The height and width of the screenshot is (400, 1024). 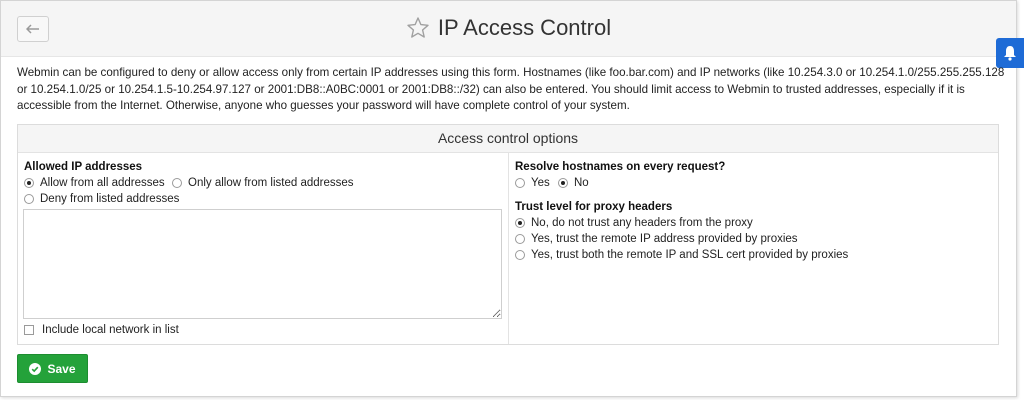 I want to click on resolve-hostnames-label: Resolve hostnames on every request?, so click(x=620, y=167).